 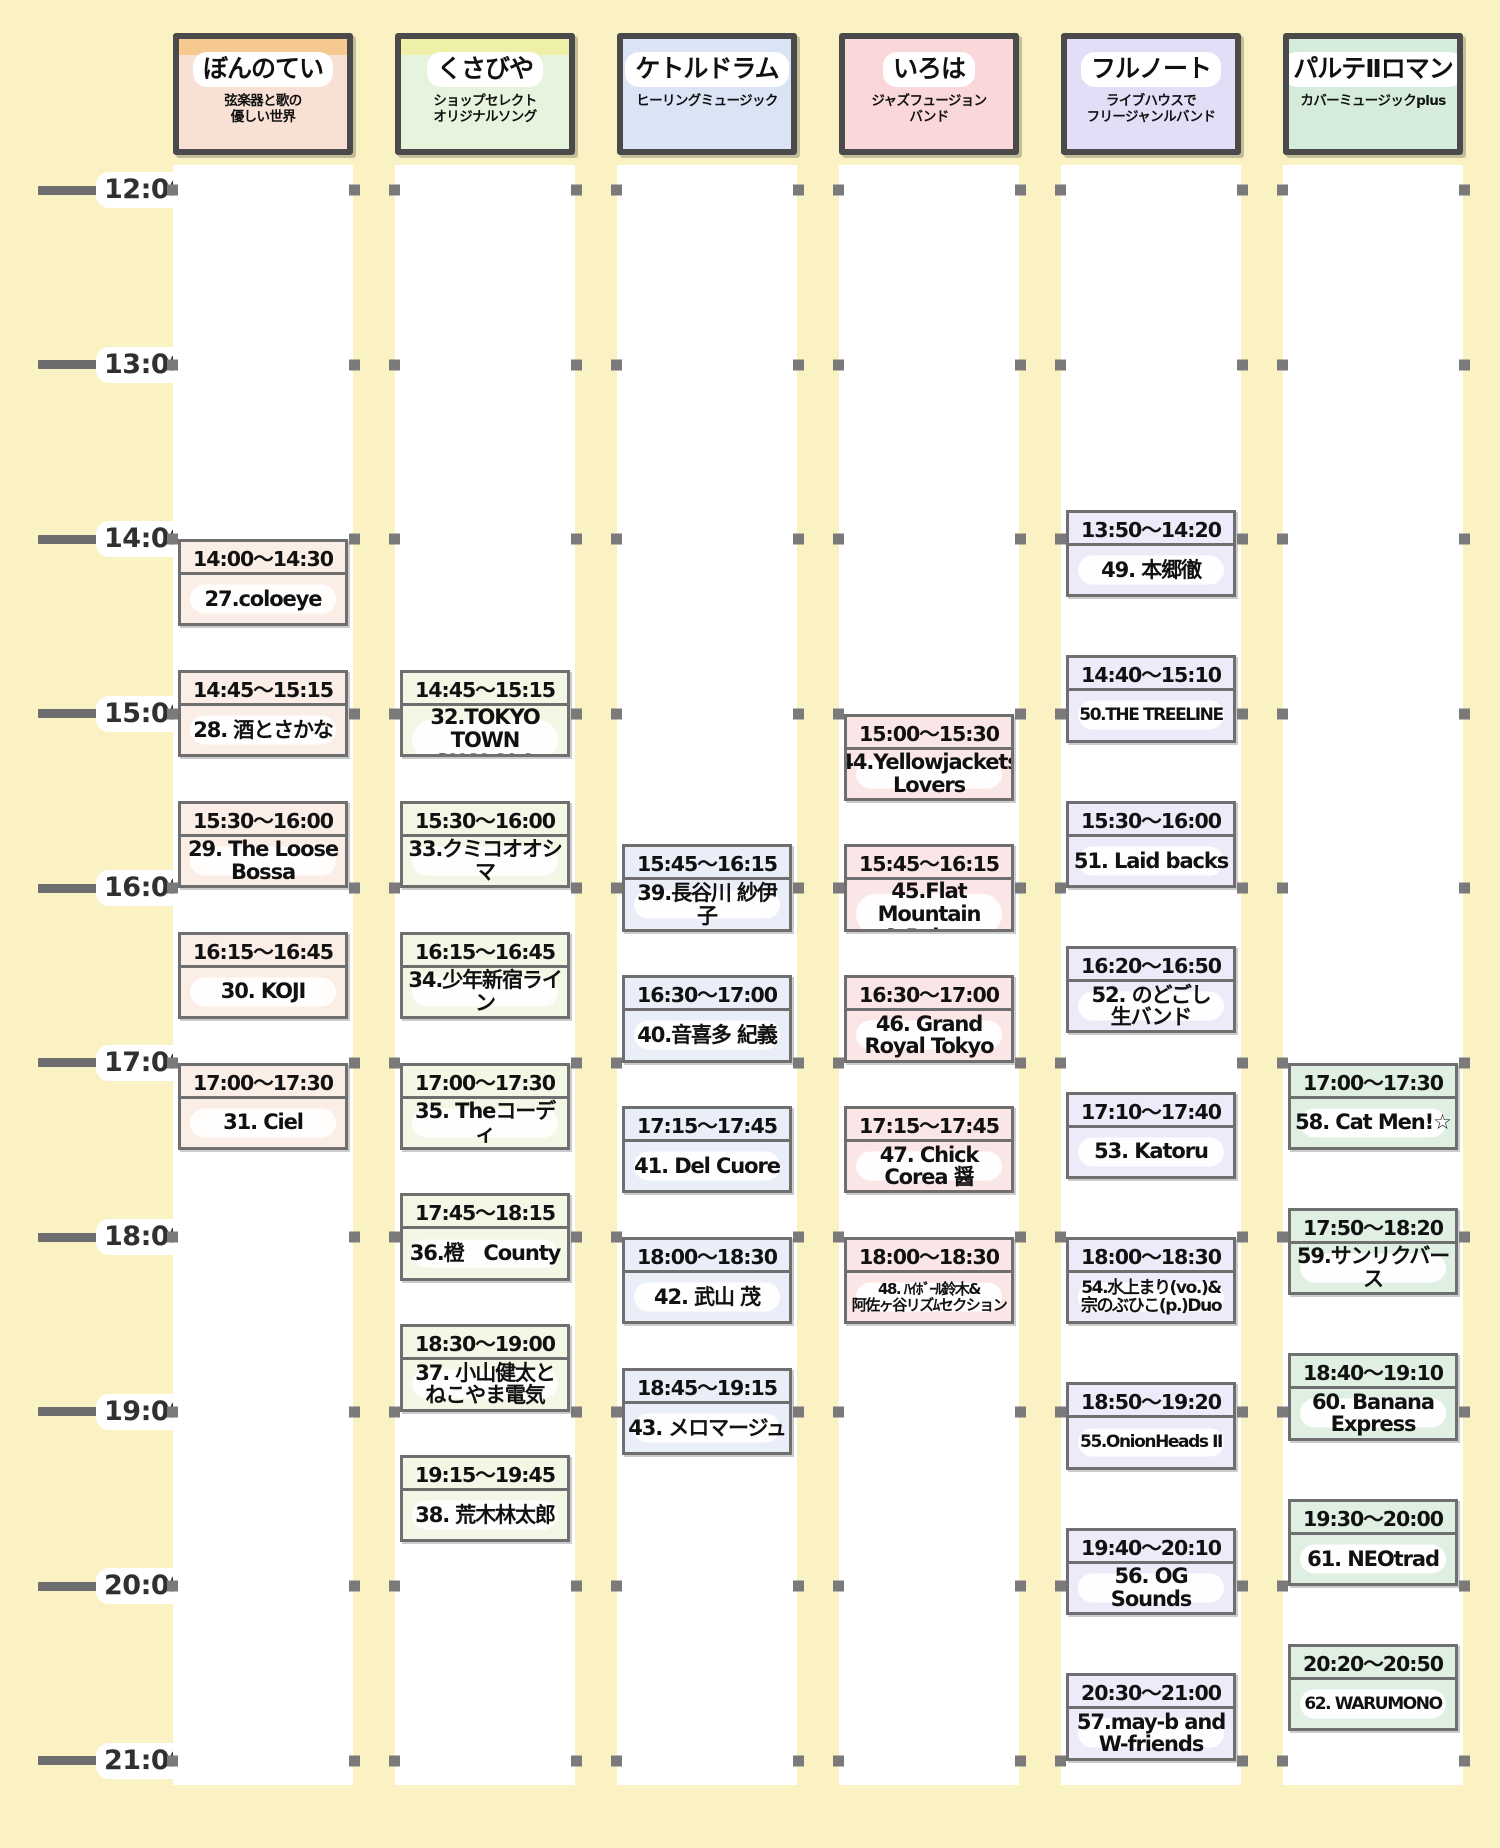 I want to click on event-time: 16:15〜16:45, so click(x=263, y=951).